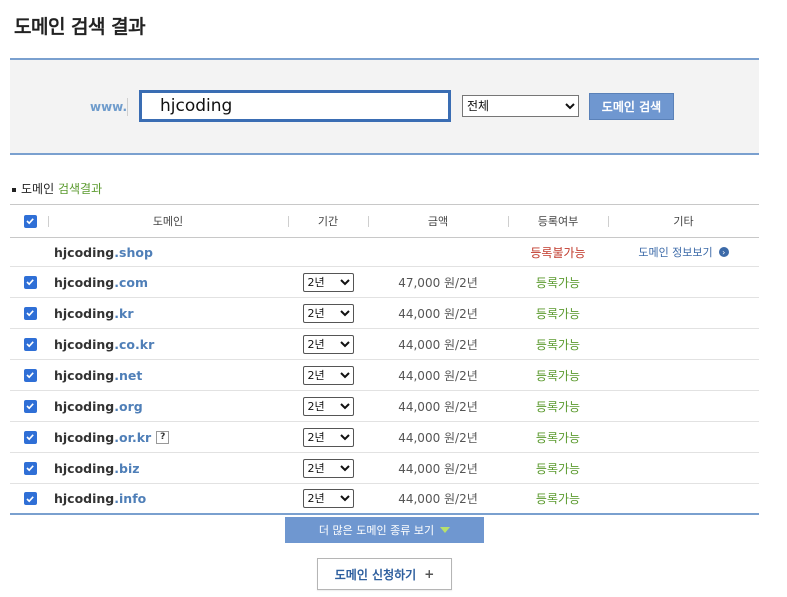  Describe the element at coordinates (169, 344) in the screenshot. I see `domain-cell: hjcoding .co.kr` at that location.